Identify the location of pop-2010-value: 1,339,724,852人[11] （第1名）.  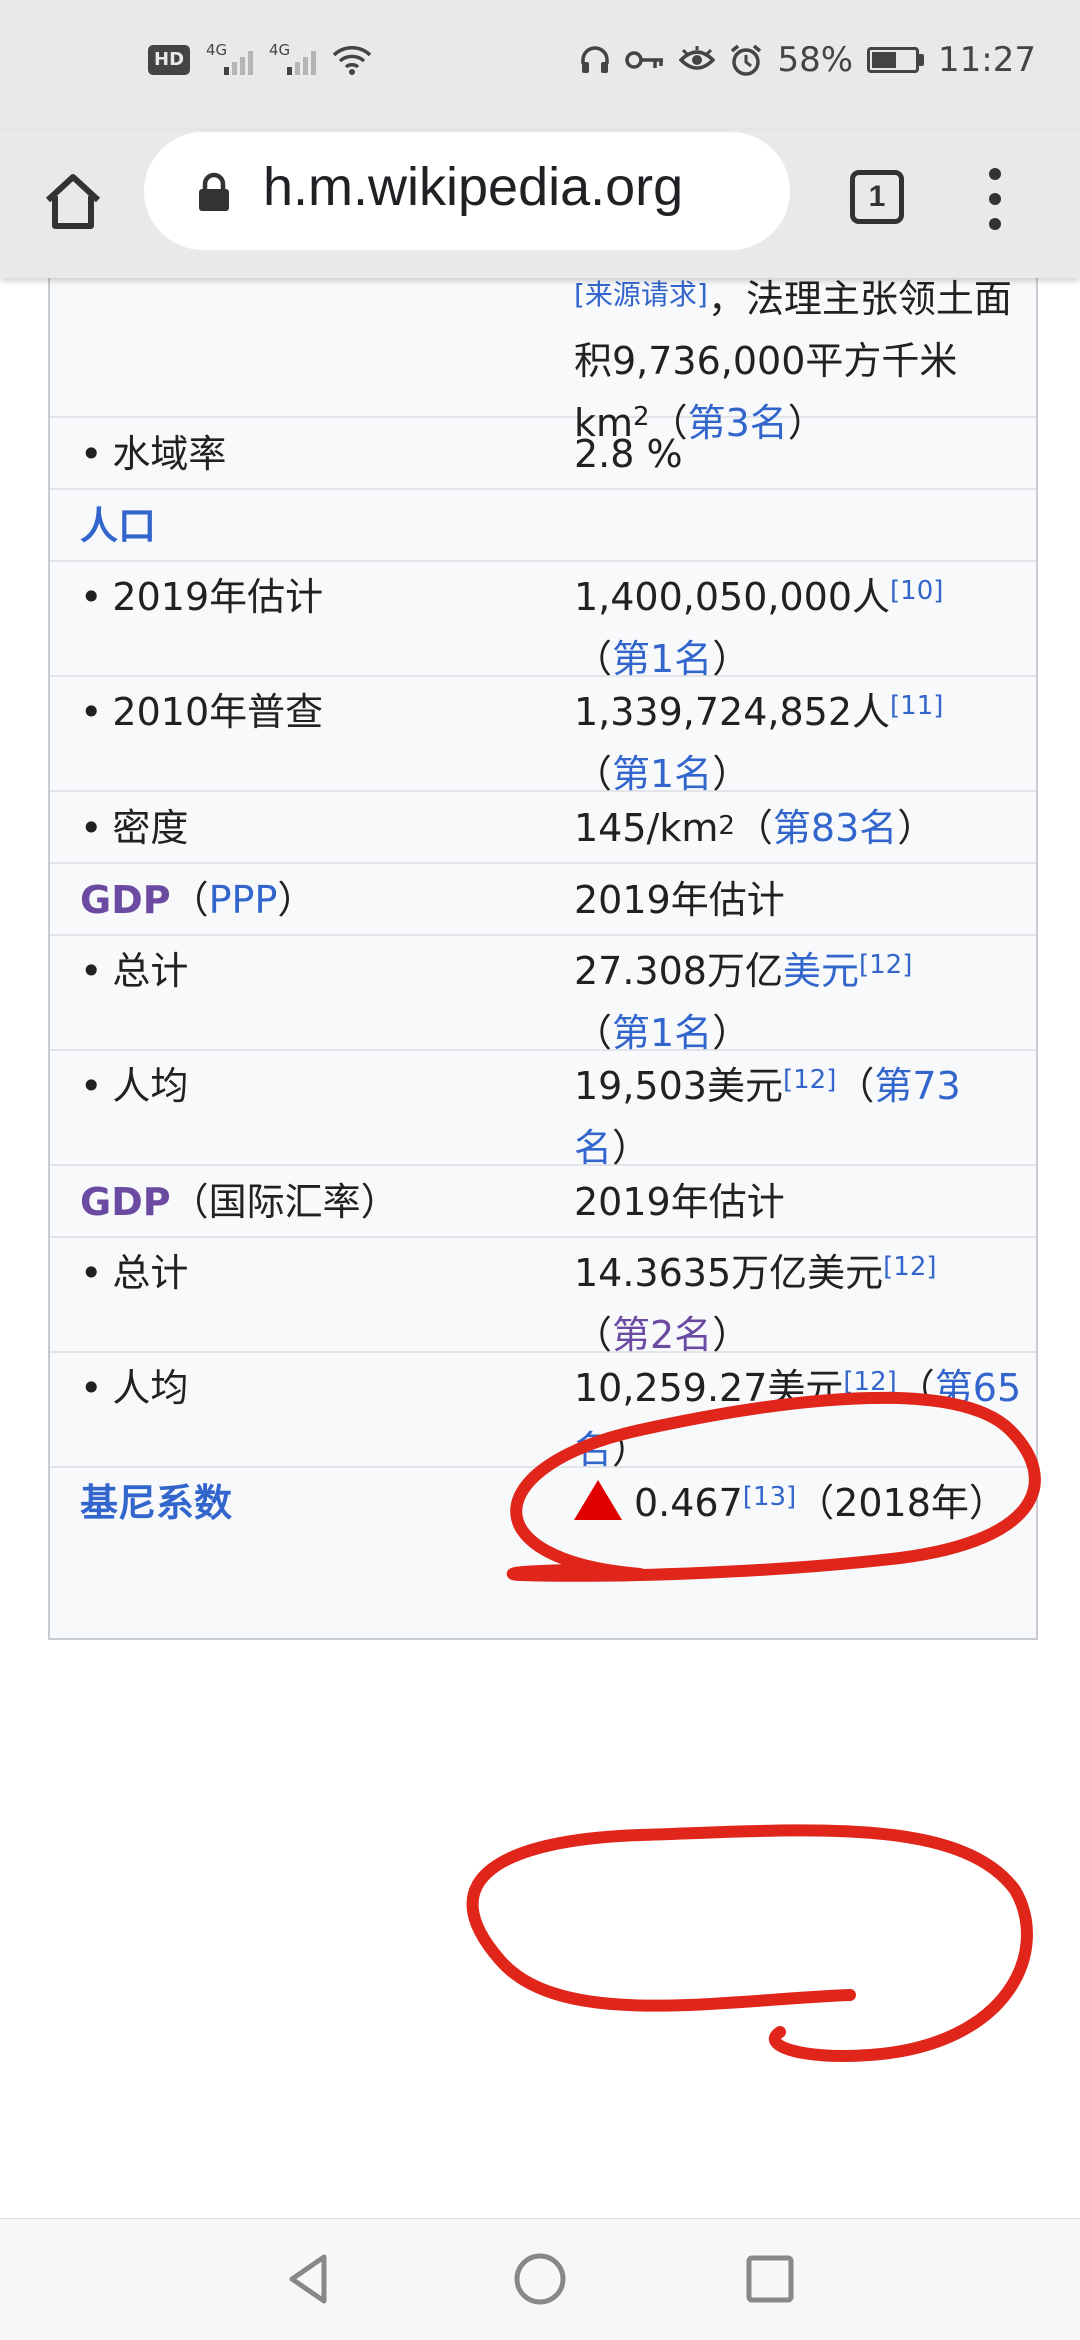
(799, 743).